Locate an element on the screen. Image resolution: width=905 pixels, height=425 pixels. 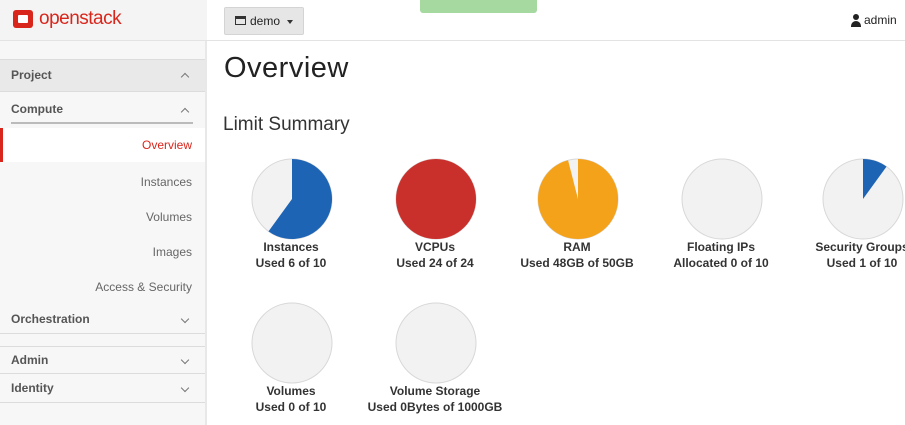
top-navbar: openstack demo admin is located at coordinates (452, 20).